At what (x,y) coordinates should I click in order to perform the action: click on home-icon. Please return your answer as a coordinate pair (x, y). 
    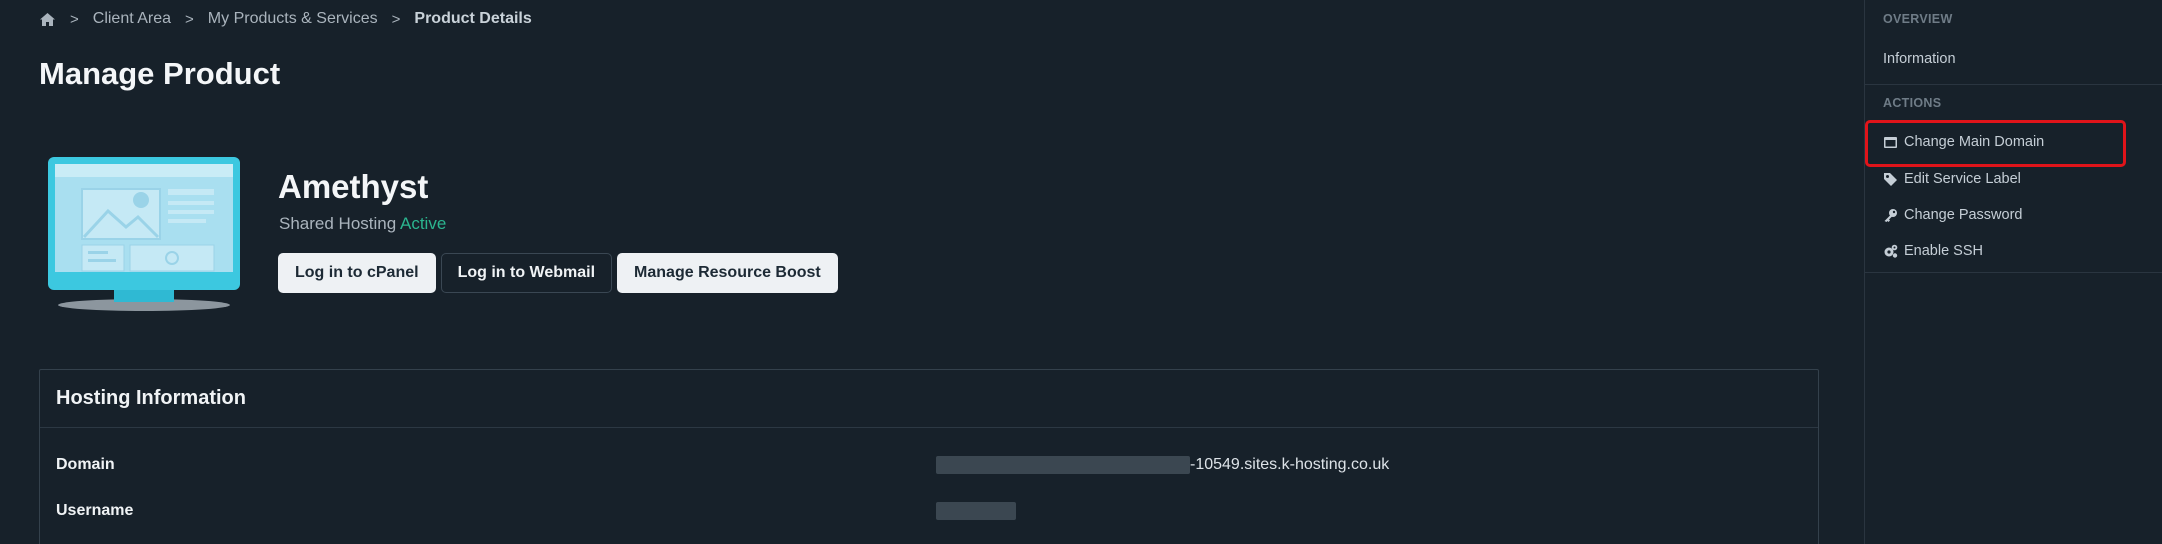
    Looking at the image, I should click on (47, 19).